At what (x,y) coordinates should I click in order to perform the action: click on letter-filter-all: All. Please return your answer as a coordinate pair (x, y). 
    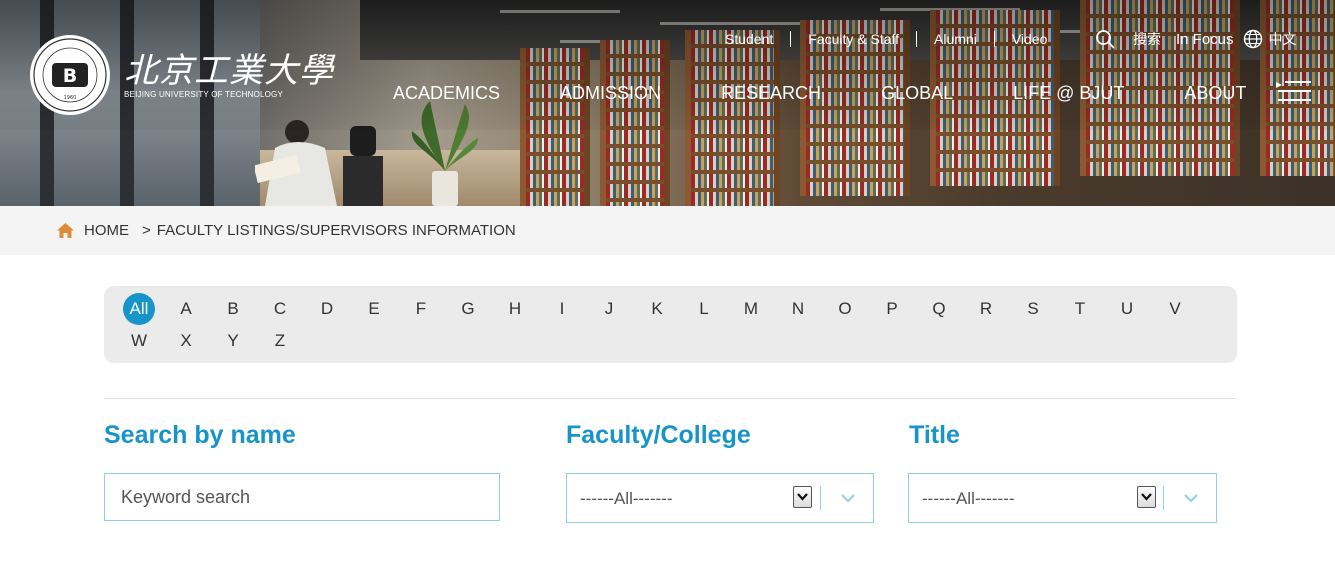
    Looking at the image, I should click on (139, 309).